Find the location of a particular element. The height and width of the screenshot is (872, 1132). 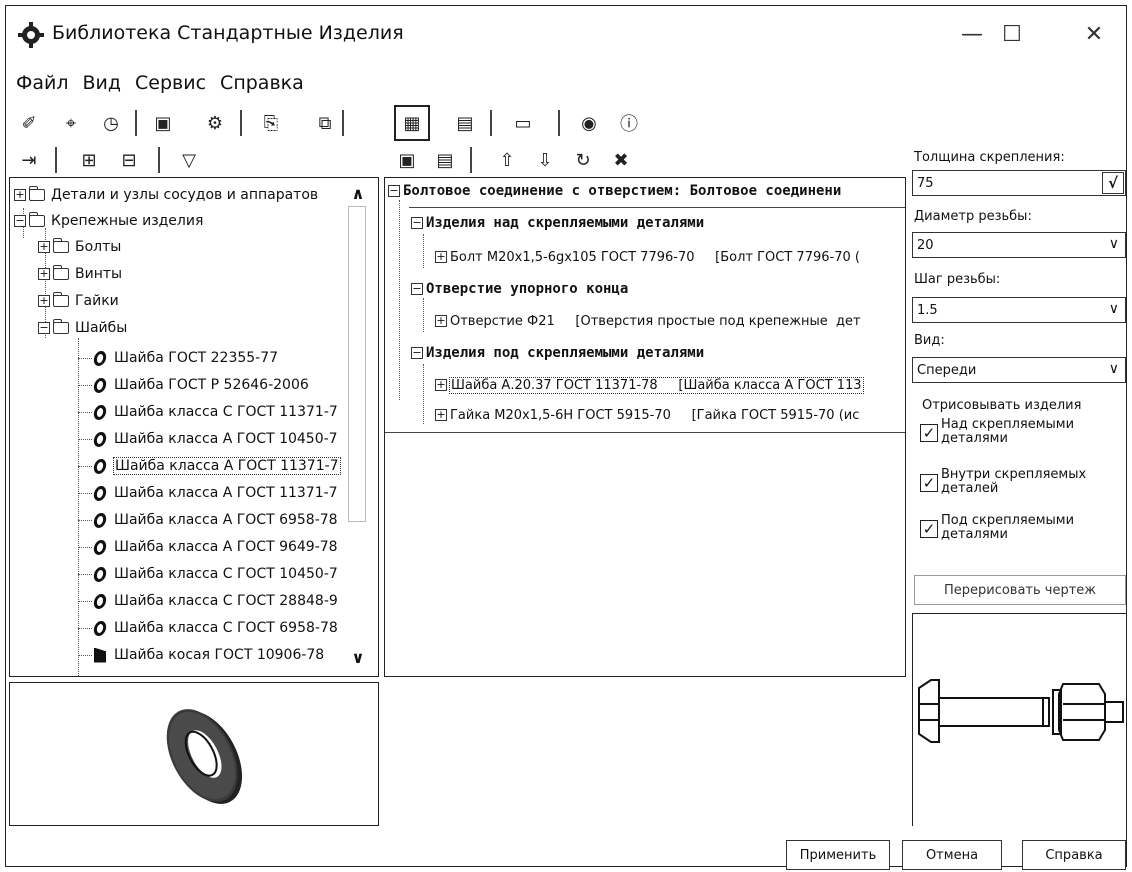

history-clock-icon: ◷ is located at coordinates (111, 123).